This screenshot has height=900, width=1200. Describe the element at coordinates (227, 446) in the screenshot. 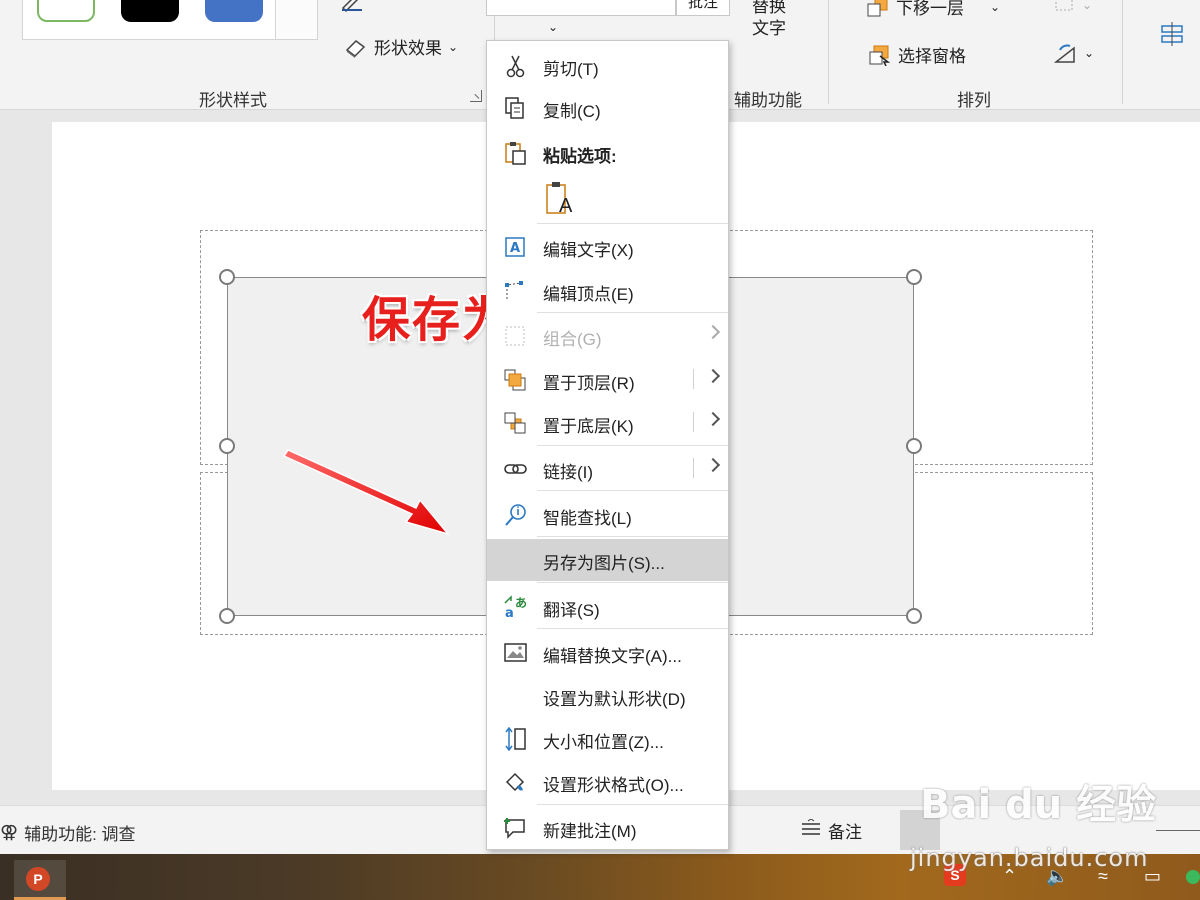

I see `resize-handle-middle-left` at that location.